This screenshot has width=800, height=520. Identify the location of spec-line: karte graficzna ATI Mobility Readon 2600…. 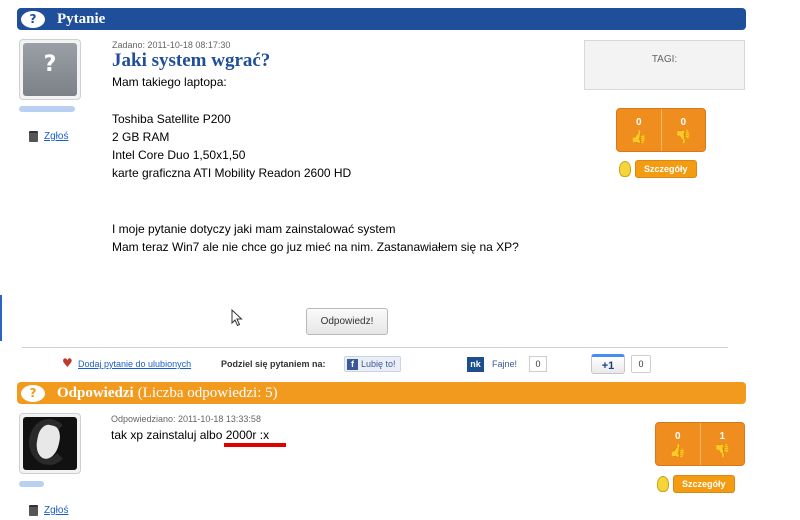
(232, 173).